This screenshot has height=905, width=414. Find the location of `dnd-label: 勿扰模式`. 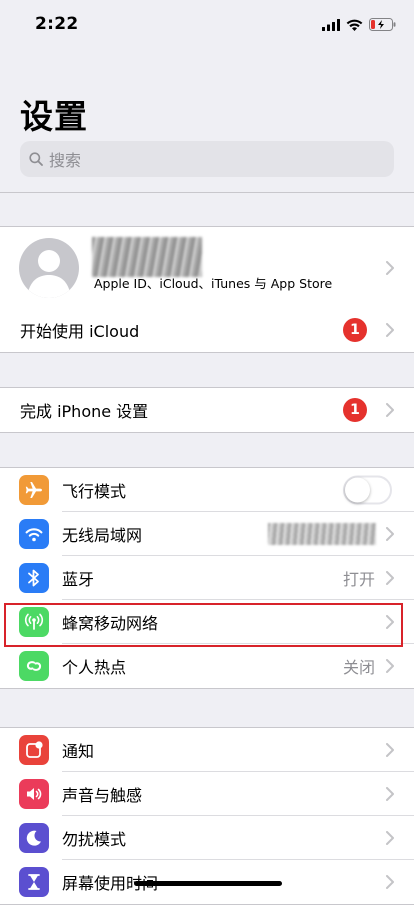

dnd-label: 勿扰模式 is located at coordinates (94, 839).